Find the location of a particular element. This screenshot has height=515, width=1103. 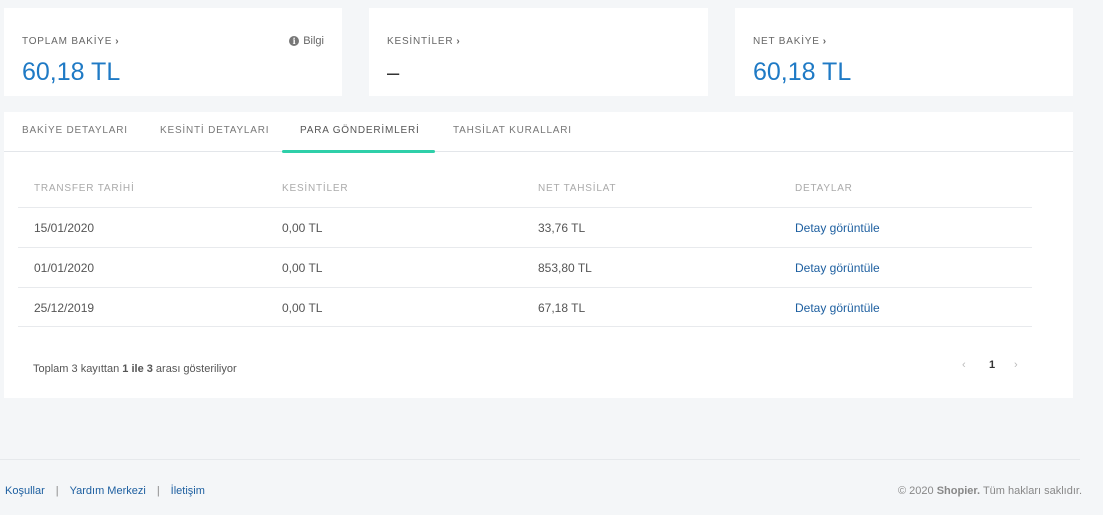

header-net-collection: NET TAHSİLAT is located at coordinates (577, 188).